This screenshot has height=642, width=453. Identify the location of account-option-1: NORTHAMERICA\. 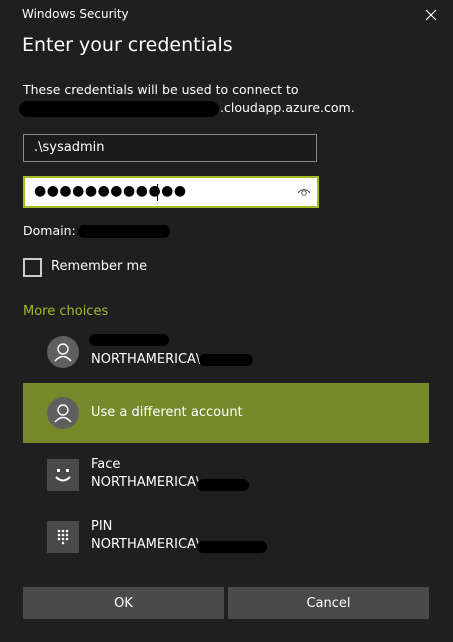
(226, 352).